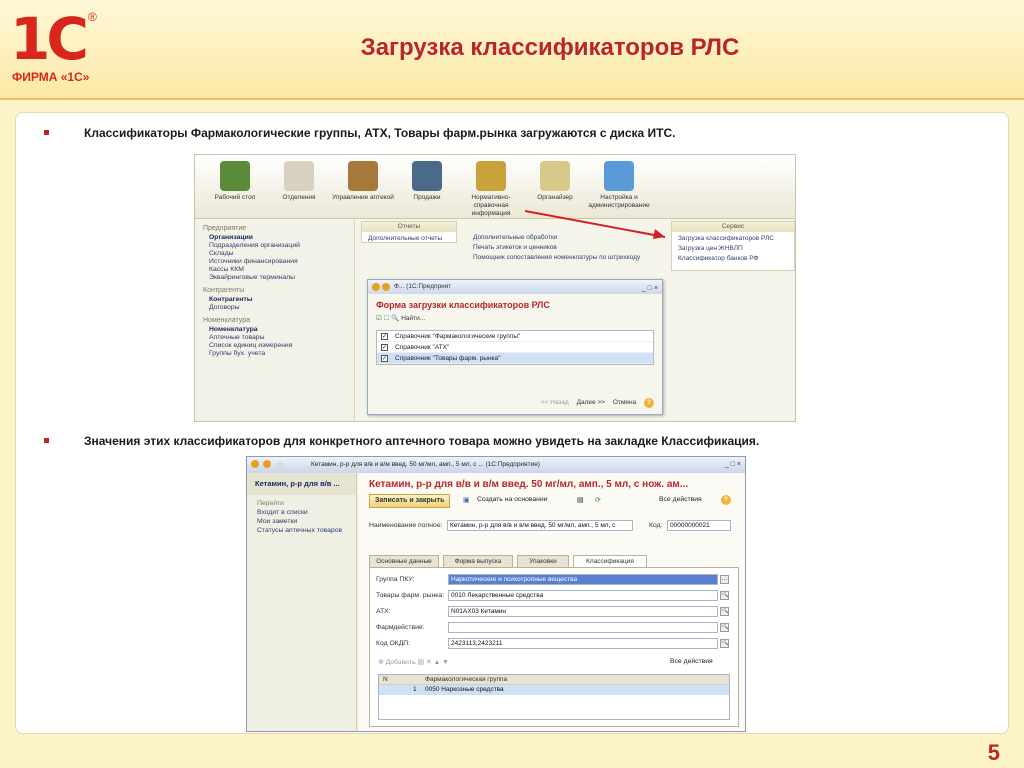 Image resolution: width=1024 pixels, height=768 pixels. What do you see at coordinates (409, 232) in the screenshot?
I see `reports-panel: Отчеты Дополнительные отчеты` at bounding box center [409, 232].